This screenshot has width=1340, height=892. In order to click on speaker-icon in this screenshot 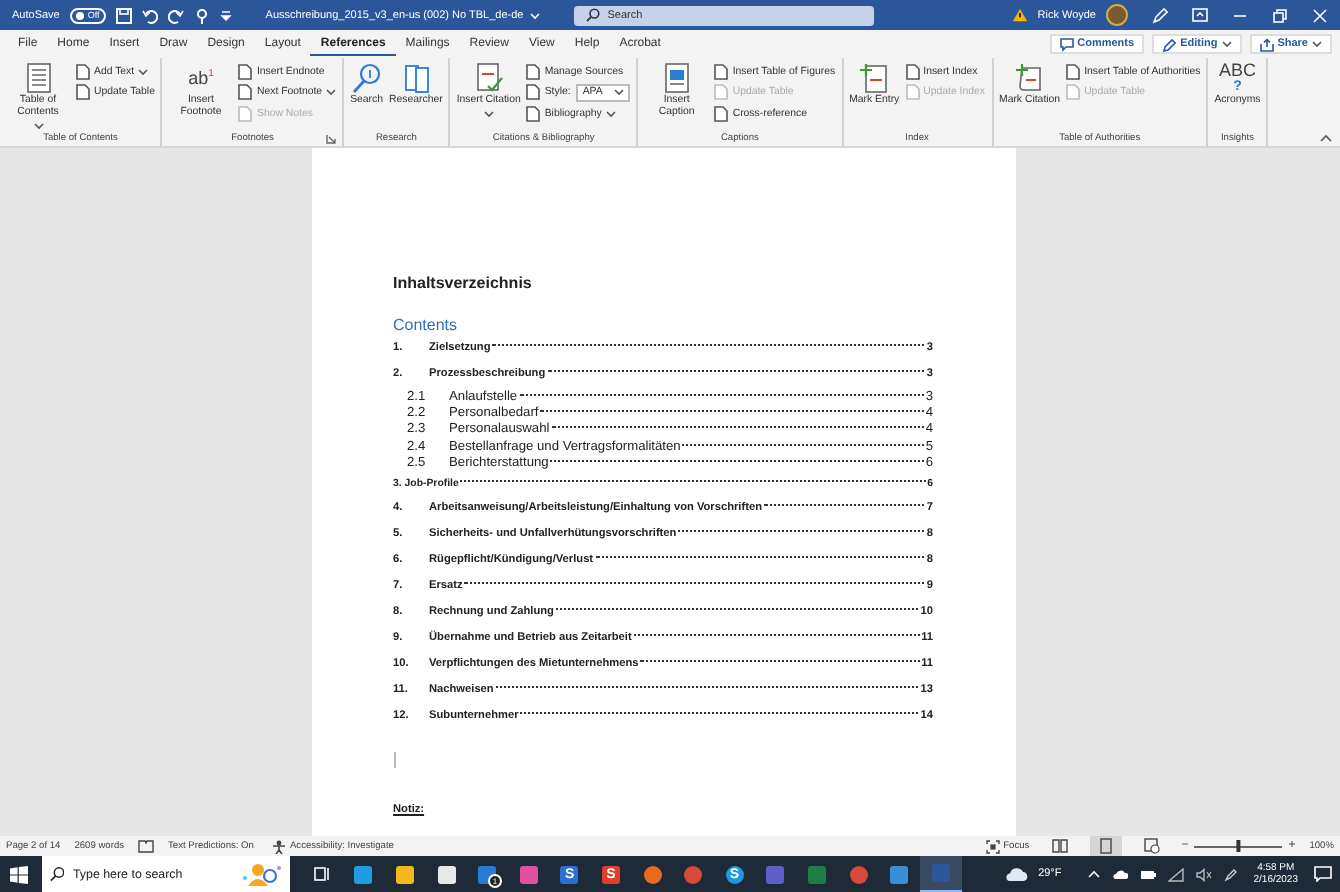, I will do `click(1203, 874)`.